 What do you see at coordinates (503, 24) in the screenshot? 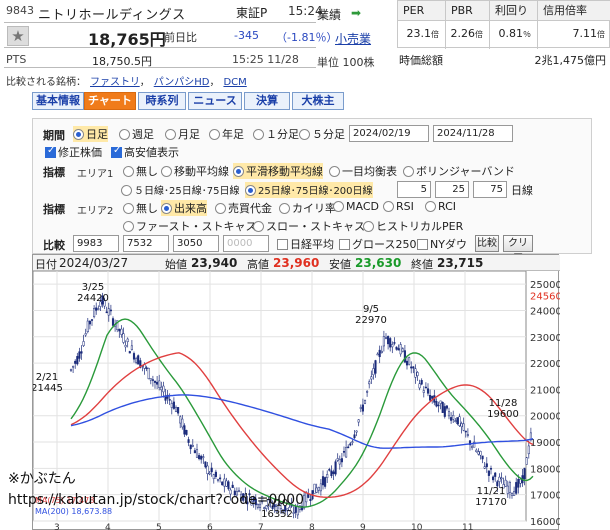
I see `ratios-table: PER 23.1倍 PBR 2.26倍 利回り 0.81％ 信用倍率 7.11倍` at bounding box center [503, 24].